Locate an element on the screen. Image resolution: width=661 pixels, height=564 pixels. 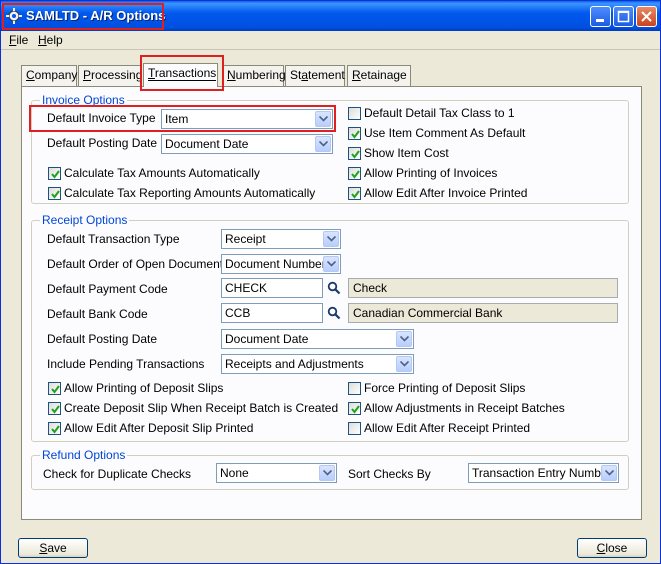
default-transaction-type-value: Receipt is located at coordinates (245, 239).